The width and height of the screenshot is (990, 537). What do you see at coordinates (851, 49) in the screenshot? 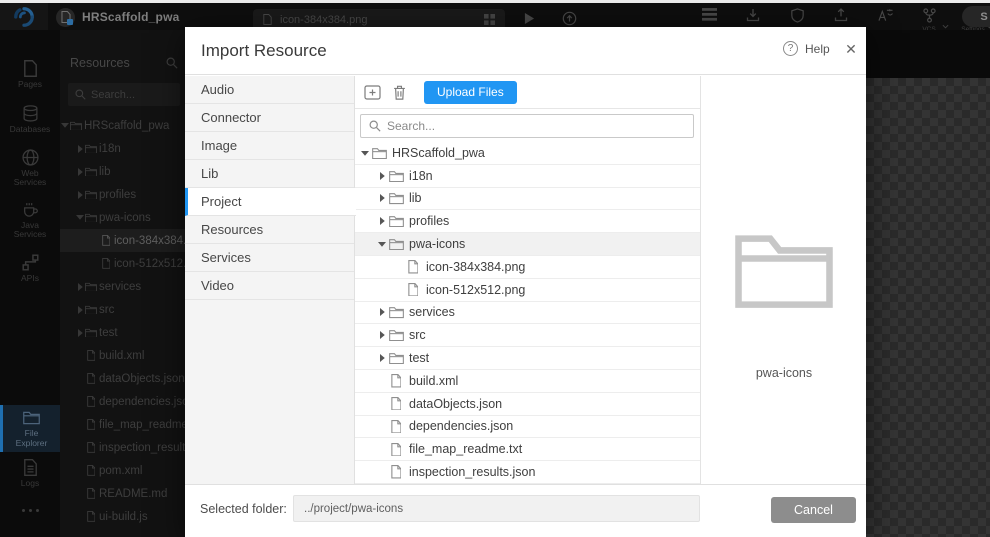
I see `close-icon: ✕` at bounding box center [851, 49].